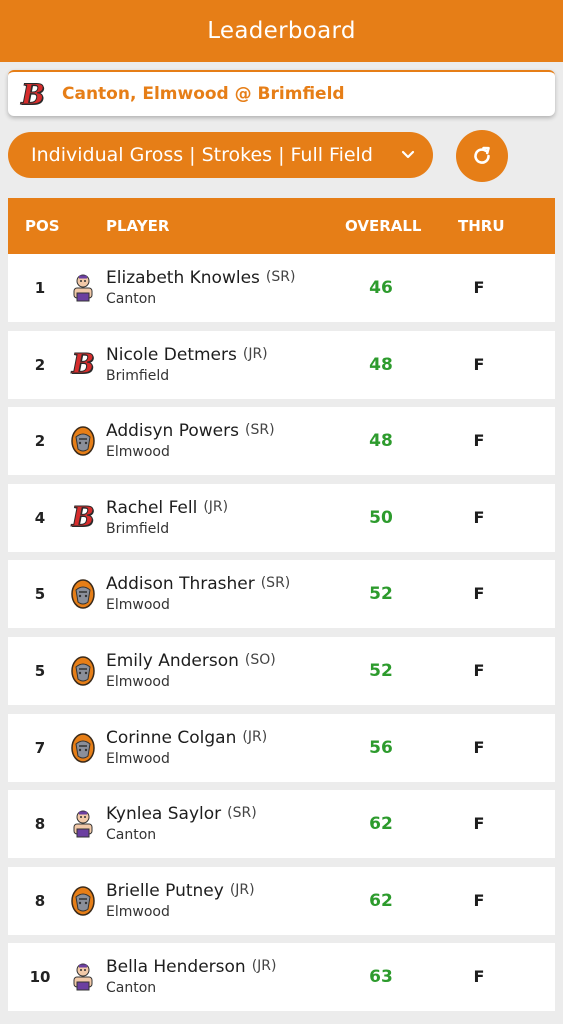  I want to click on row-position: 1, so click(40, 288).